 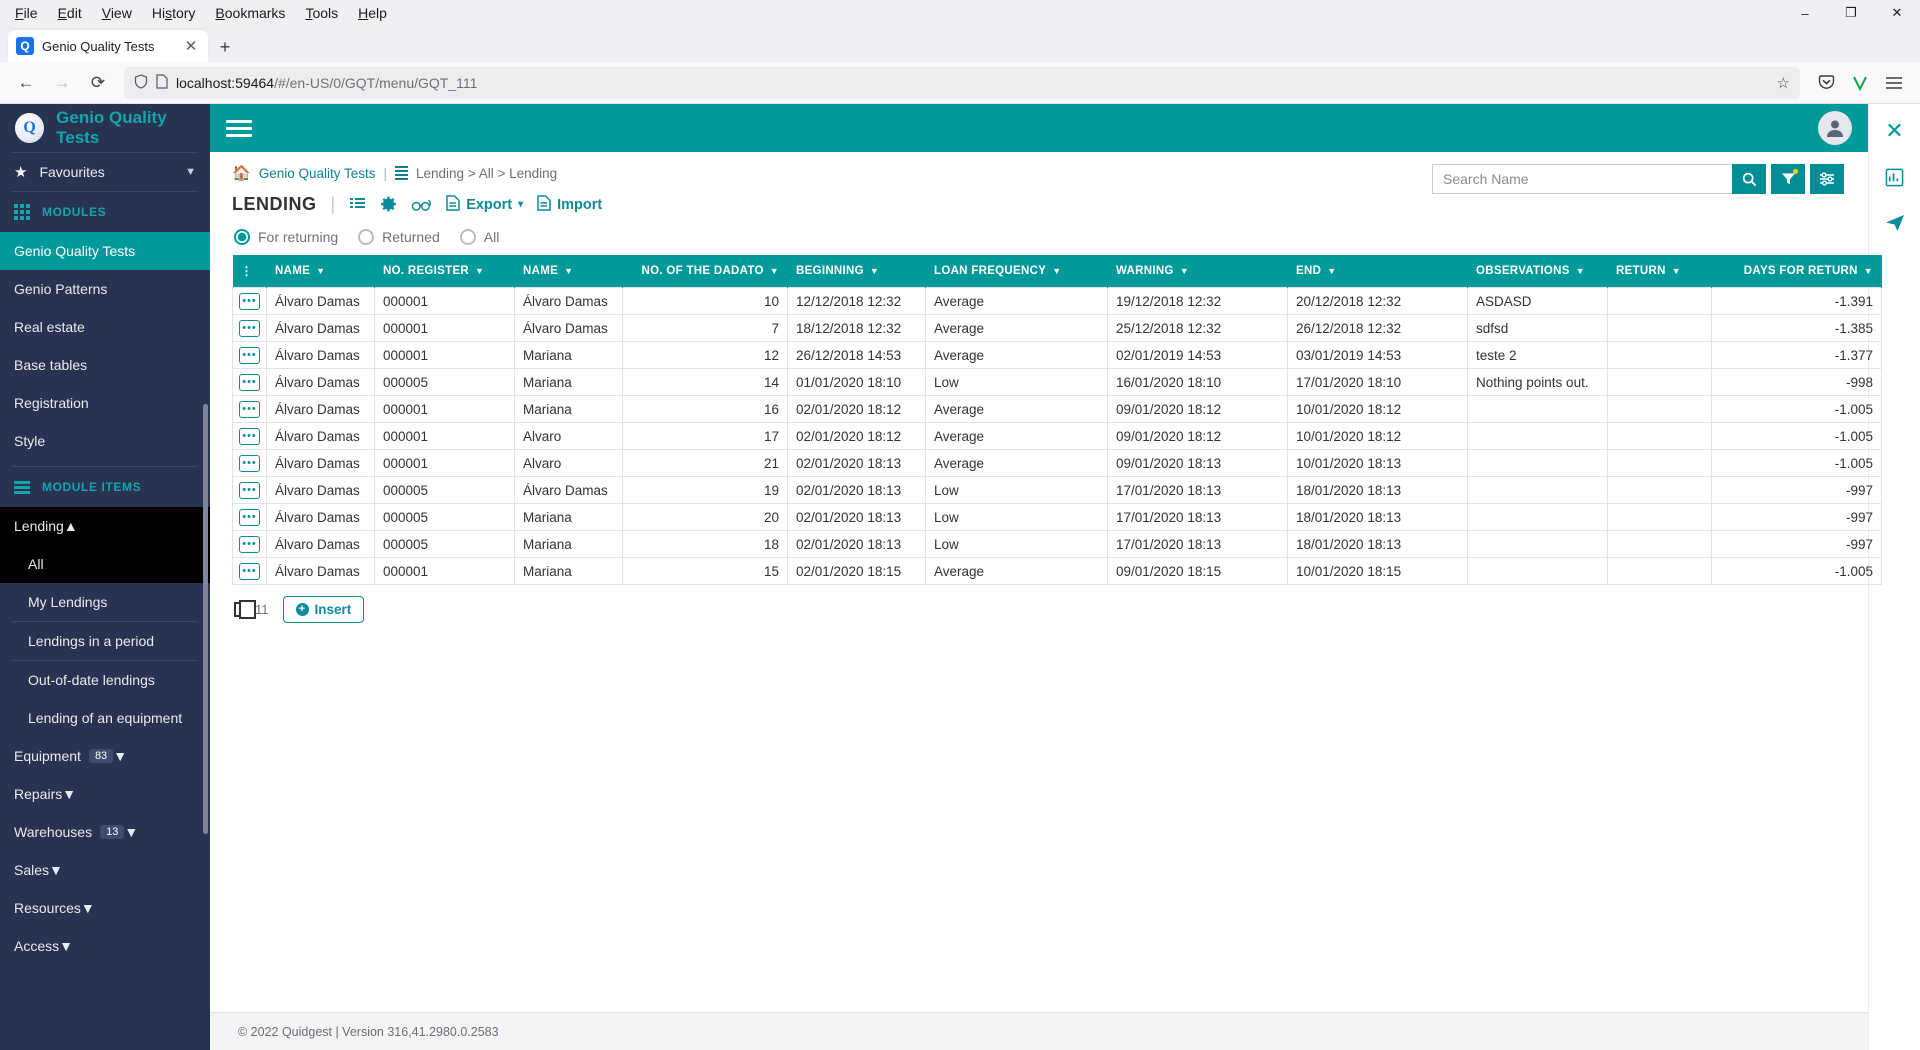 I want to click on brand: Q Genio Quality Tests, so click(x=105, y=128).